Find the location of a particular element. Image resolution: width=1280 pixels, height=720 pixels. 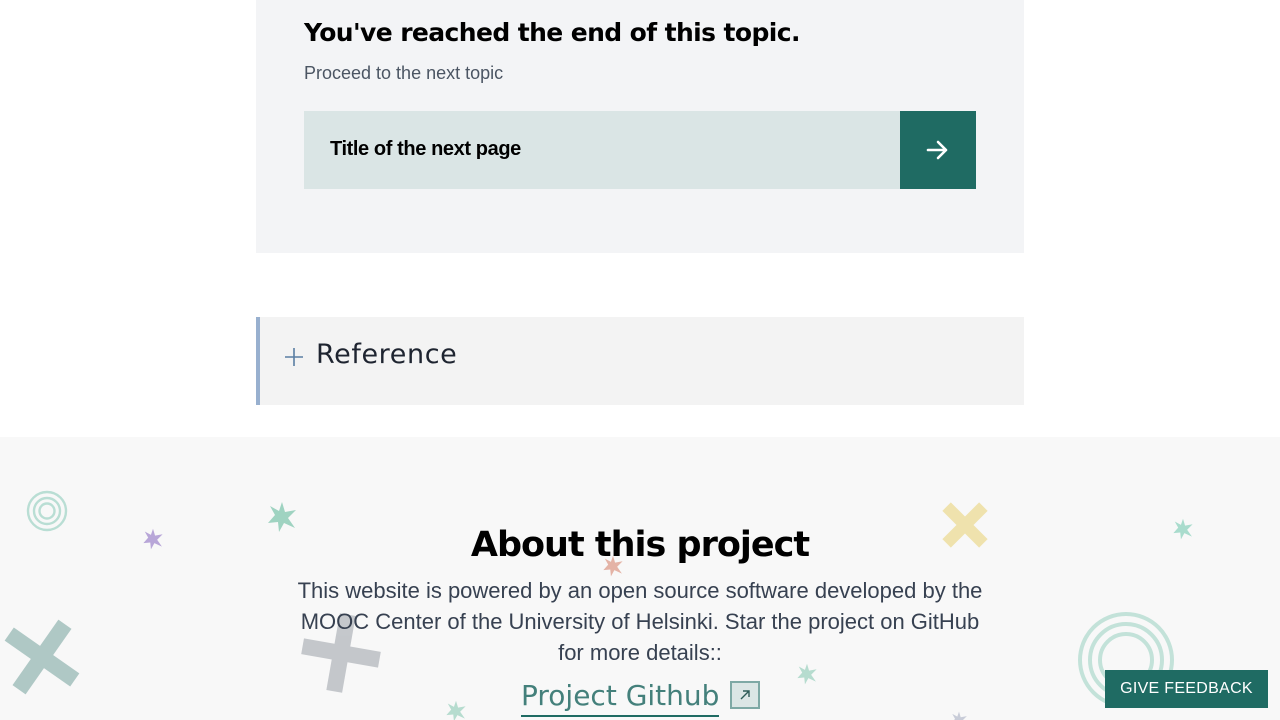

cross-decoration is located at coordinates (42, 657).